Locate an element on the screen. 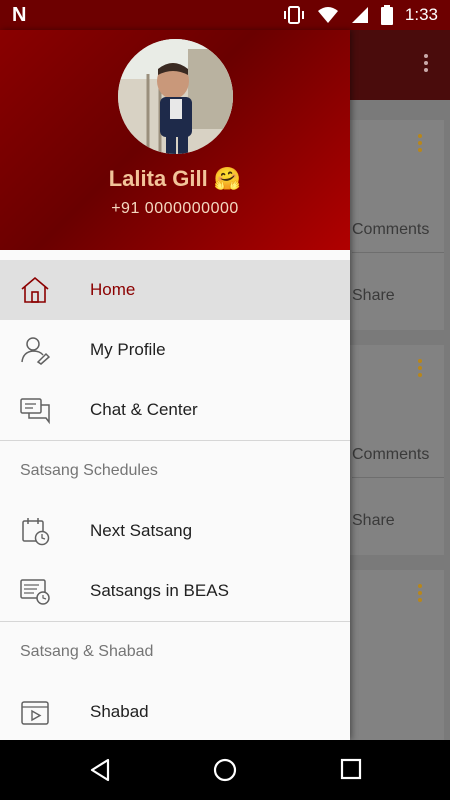 Image resolution: width=450 pixels, height=800 pixels. avatar is located at coordinates (175, 96).